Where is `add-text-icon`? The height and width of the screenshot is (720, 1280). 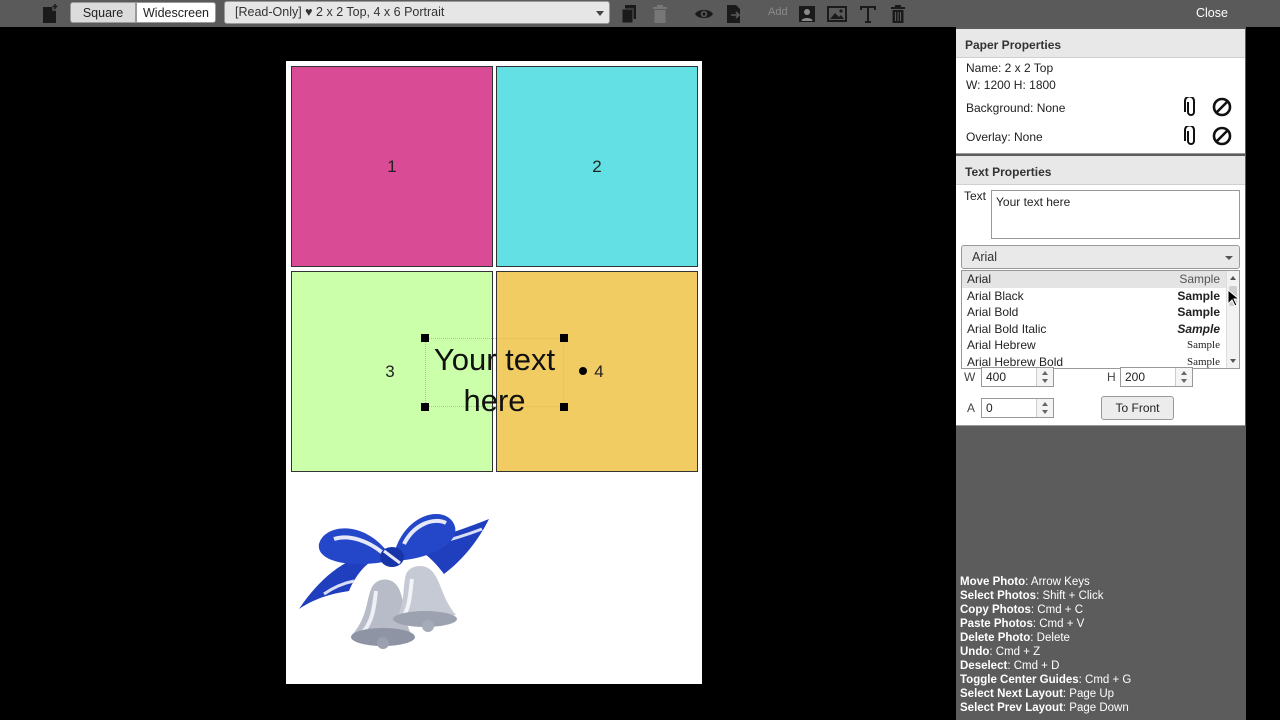
add-text-icon is located at coordinates (868, 13).